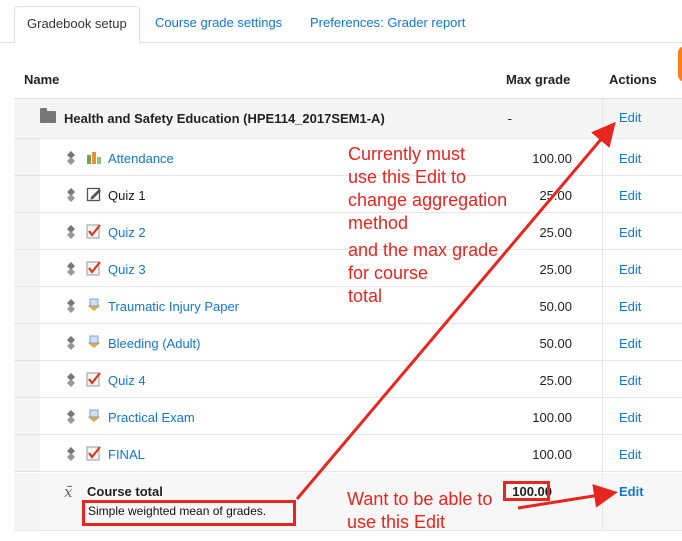  What do you see at coordinates (365, 296) in the screenshot?
I see `annotation-line: total` at bounding box center [365, 296].